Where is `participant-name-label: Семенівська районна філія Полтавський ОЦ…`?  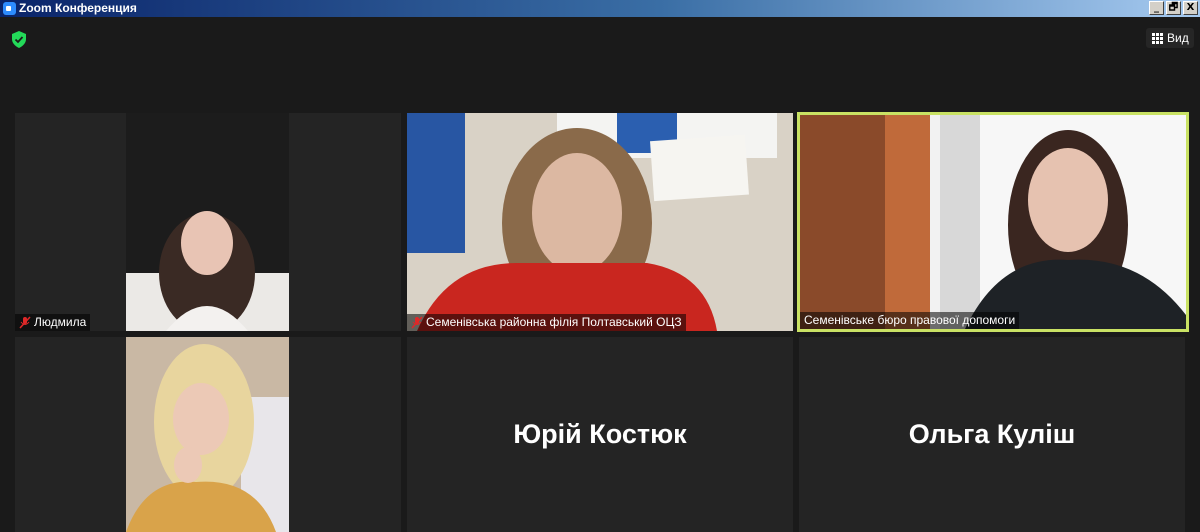 participant-name-label: Семенівська районна філія Полтавський ОЦ… is located at coordinates (546, 322).